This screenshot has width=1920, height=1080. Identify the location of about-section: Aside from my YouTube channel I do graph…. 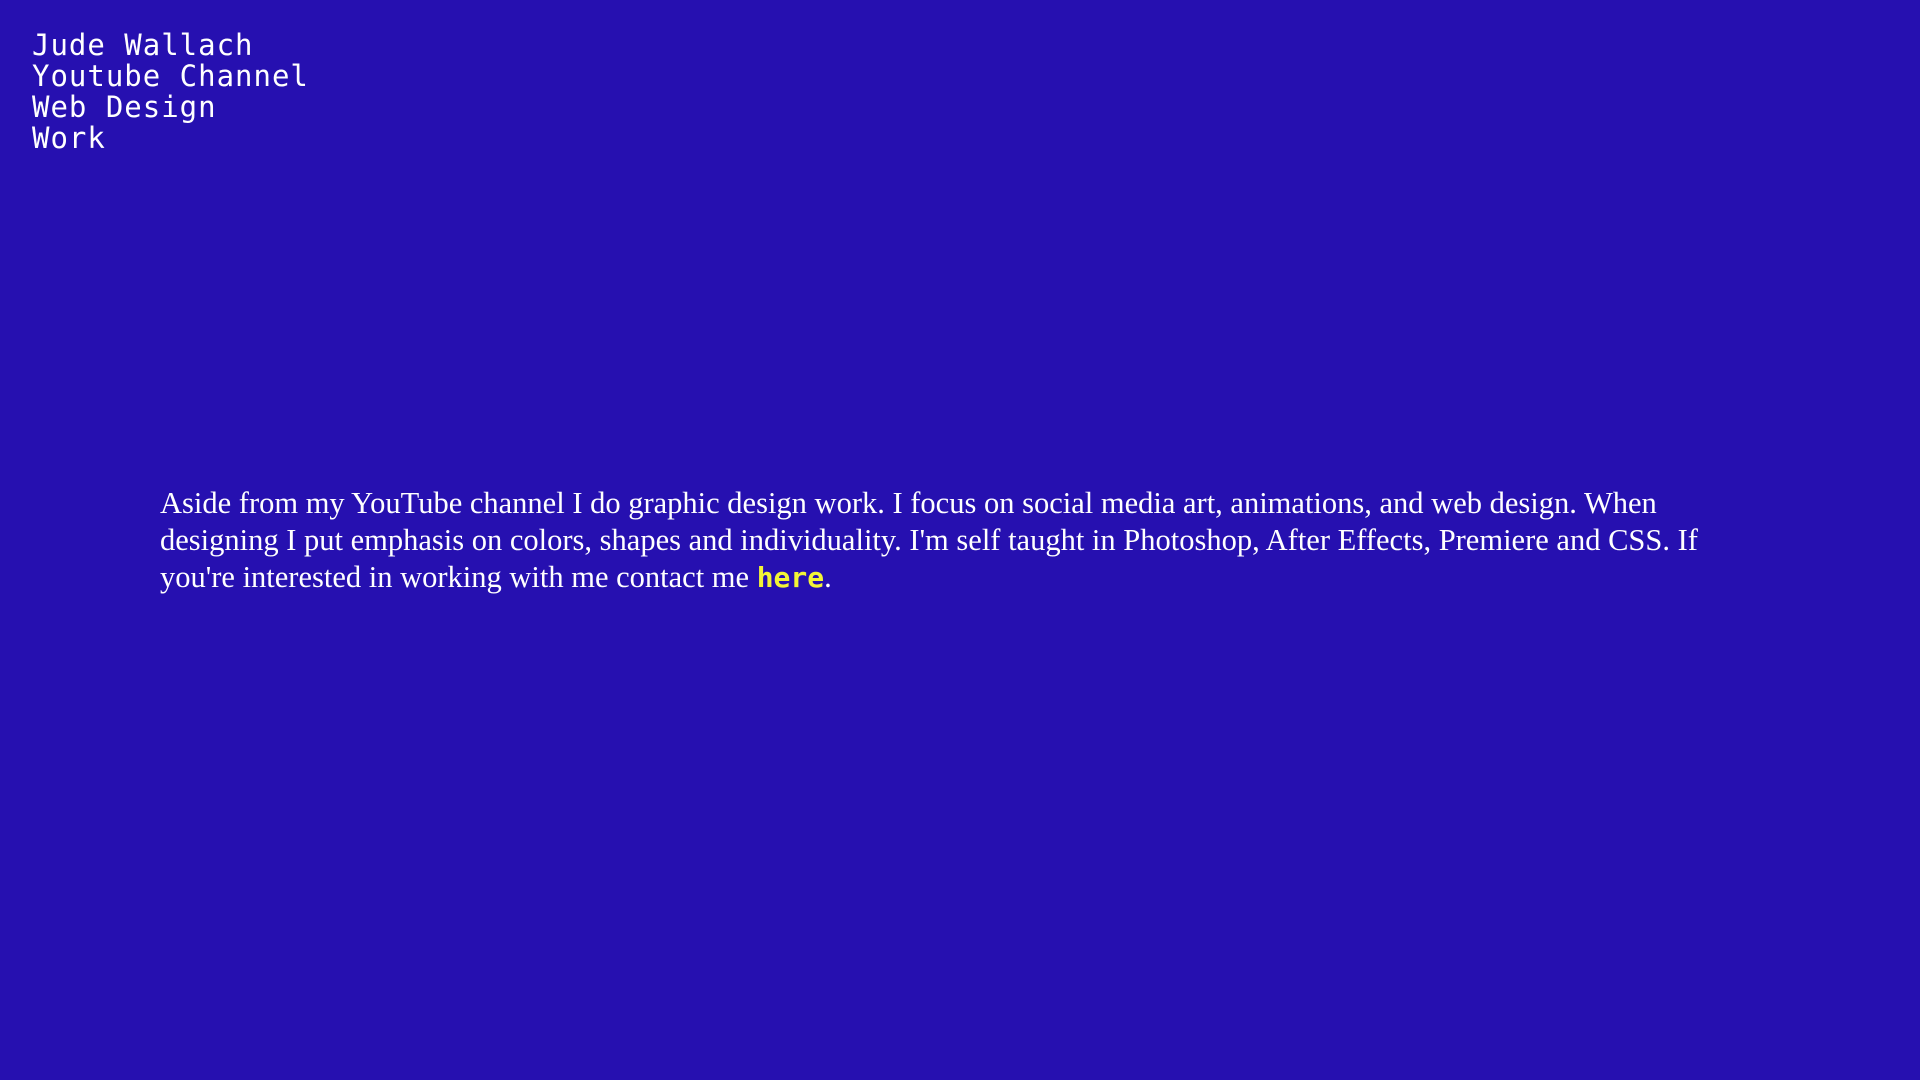
(960, 540).